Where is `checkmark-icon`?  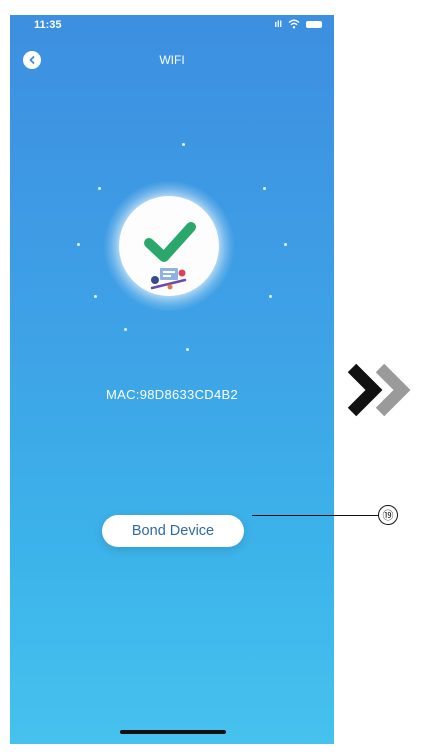 checkmark-icon is located at coordinates (170, 256).